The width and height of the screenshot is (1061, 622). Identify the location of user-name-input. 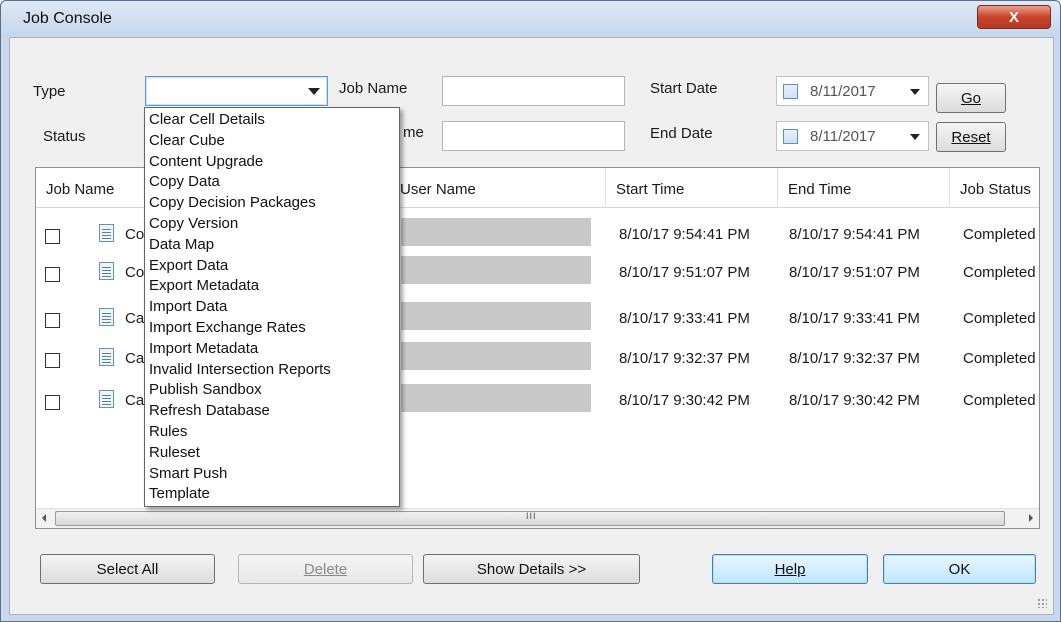
(533, 136).